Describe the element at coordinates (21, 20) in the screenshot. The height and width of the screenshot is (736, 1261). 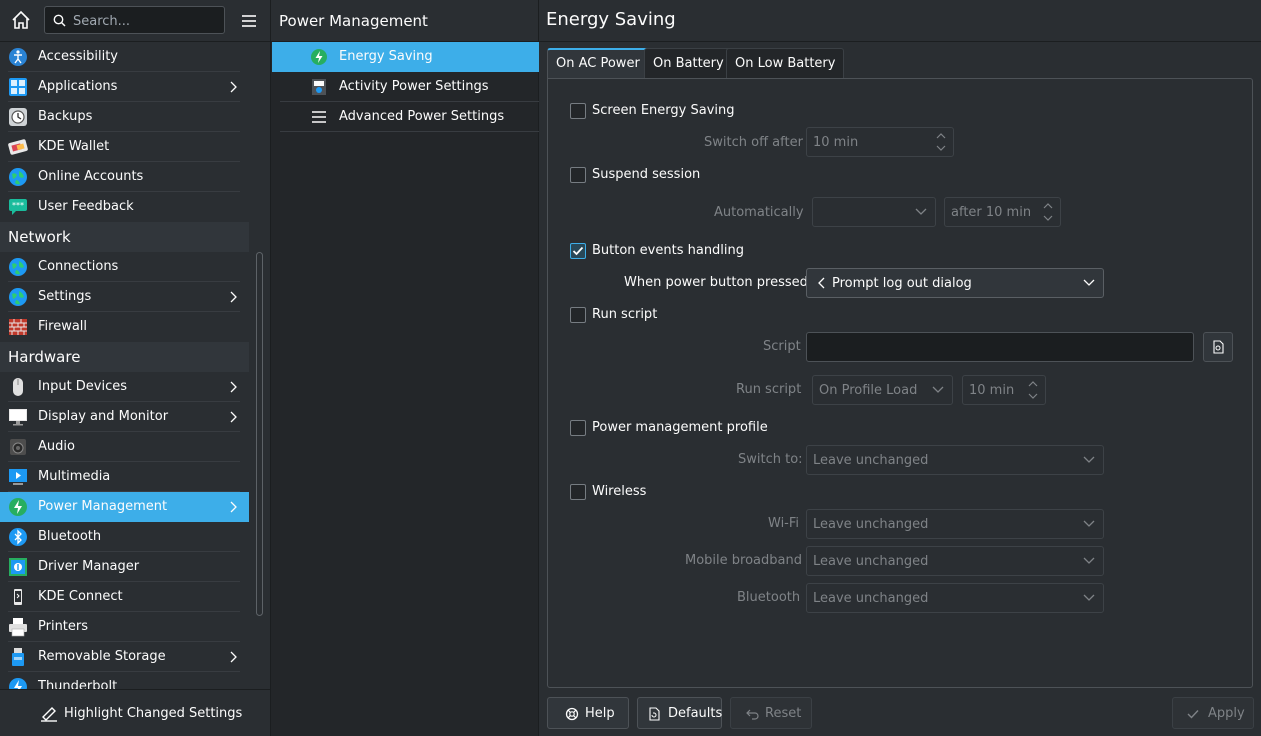
I see `home-button` at that location.